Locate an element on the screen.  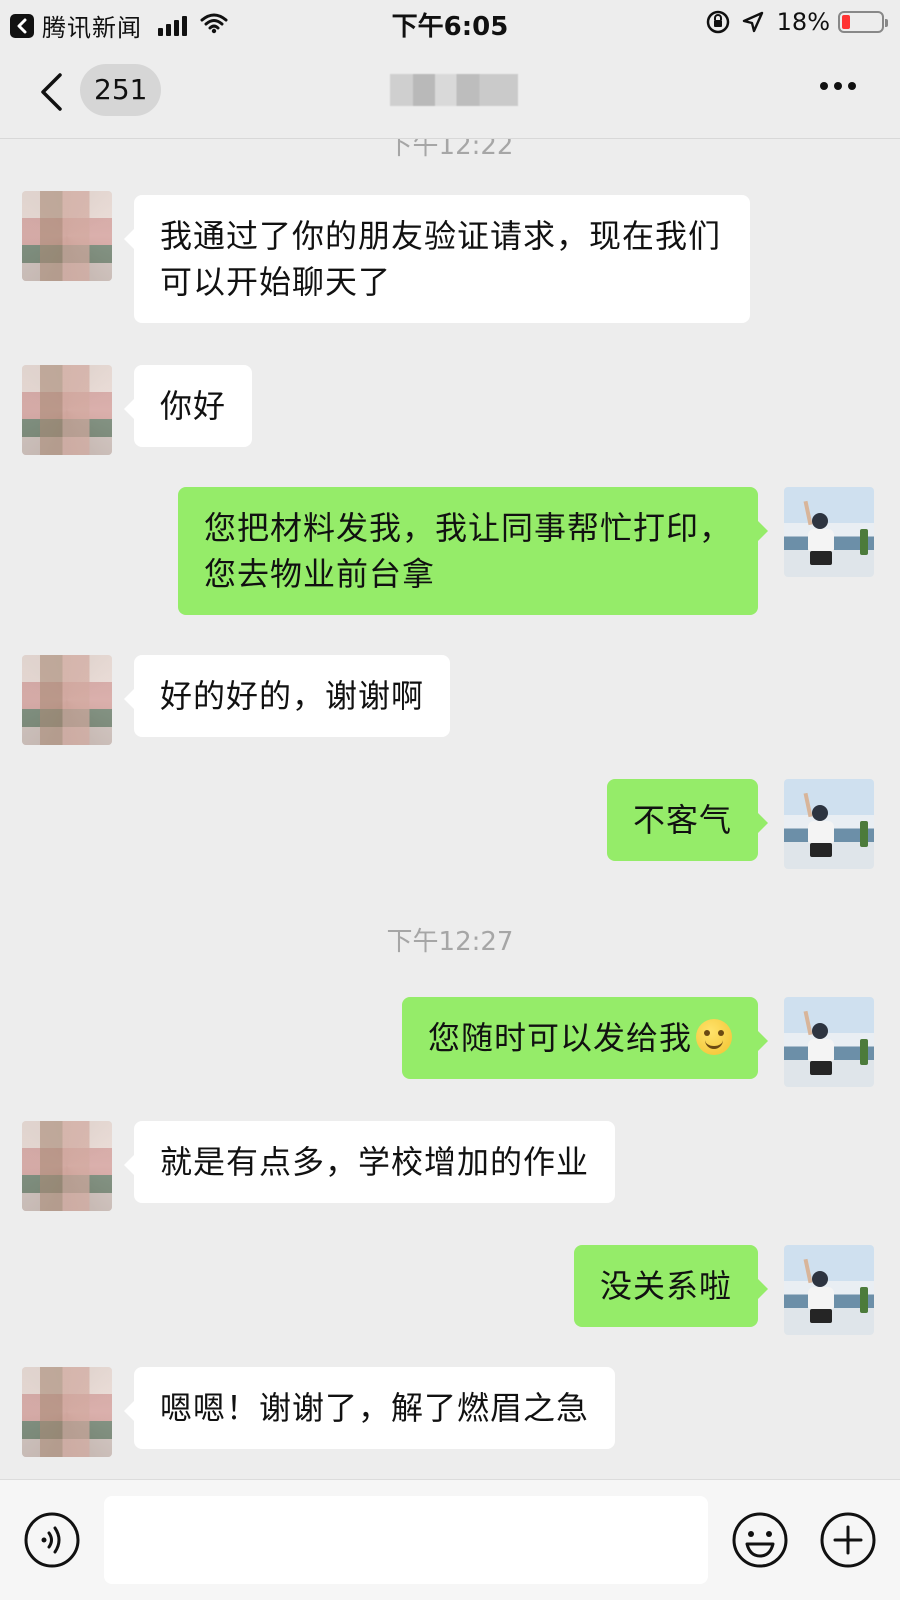
incoming-message: 嗯嗯！谢谢了，解了燃眉之急 is located at coordinates (369, 1408).